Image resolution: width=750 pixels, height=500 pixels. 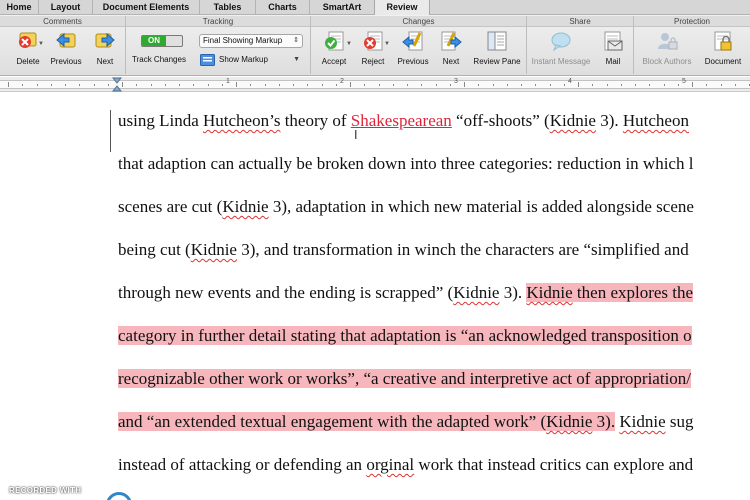 What do you see at coordinates (500, 120) in the screenshot?
I see `text-run: “off-shoots” (` at bounding box center [500, 120].